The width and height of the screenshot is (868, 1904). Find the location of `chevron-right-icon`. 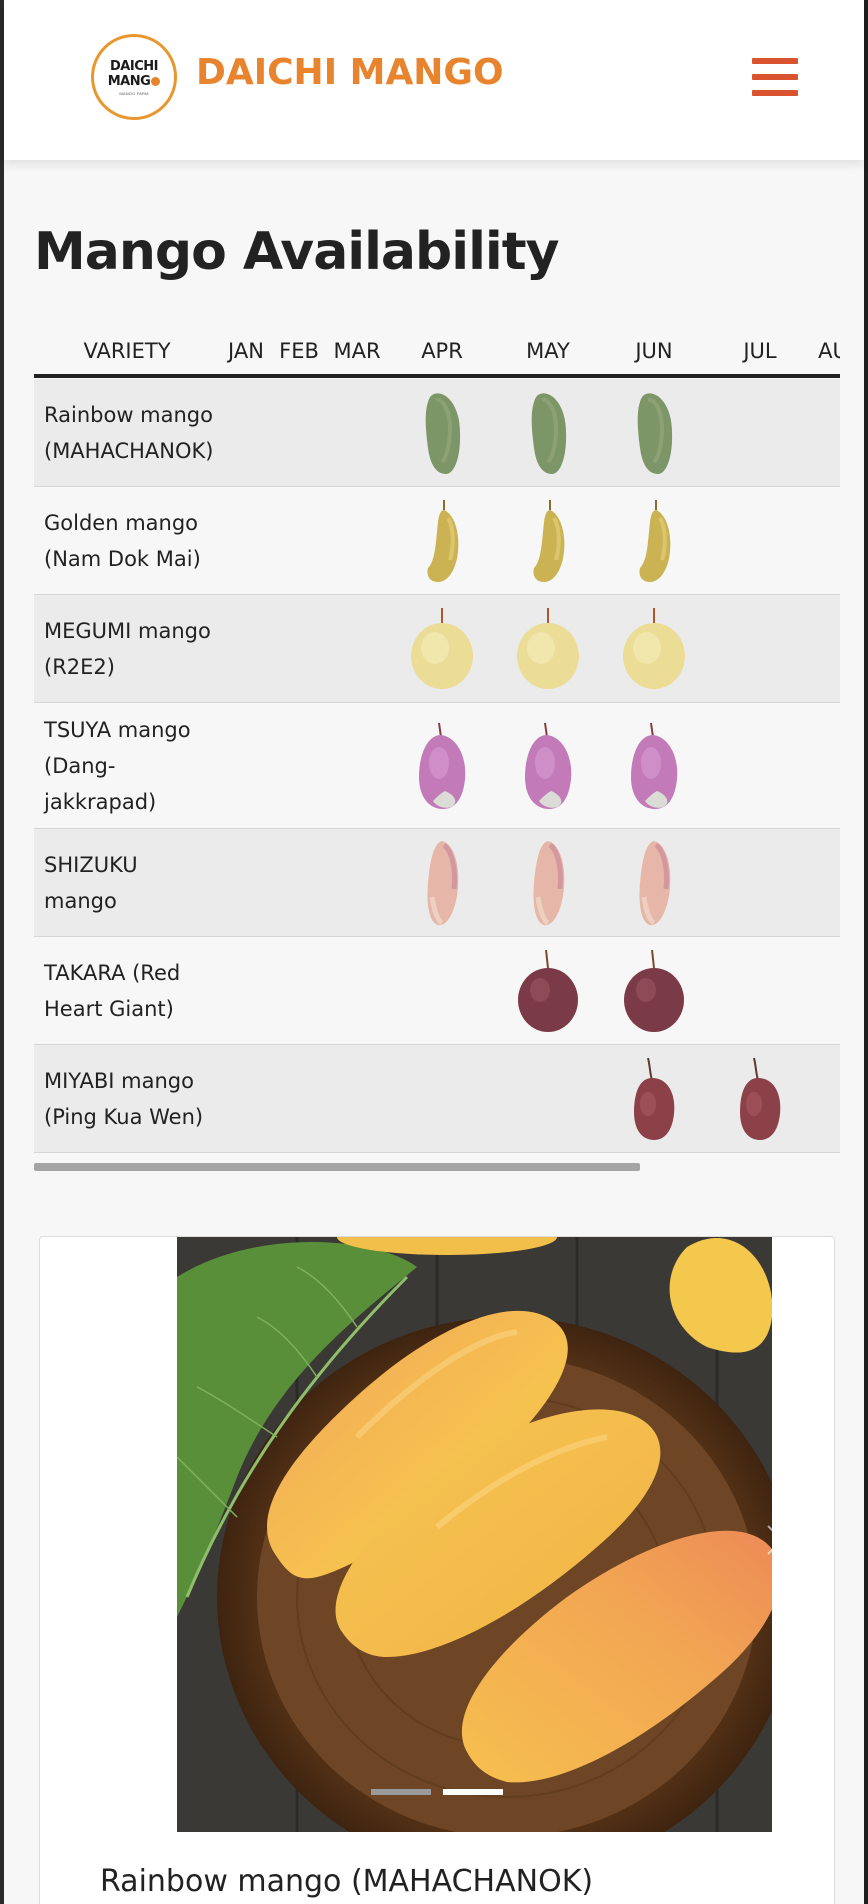

chevron-right-icon is located at coordinates (775, 1540).